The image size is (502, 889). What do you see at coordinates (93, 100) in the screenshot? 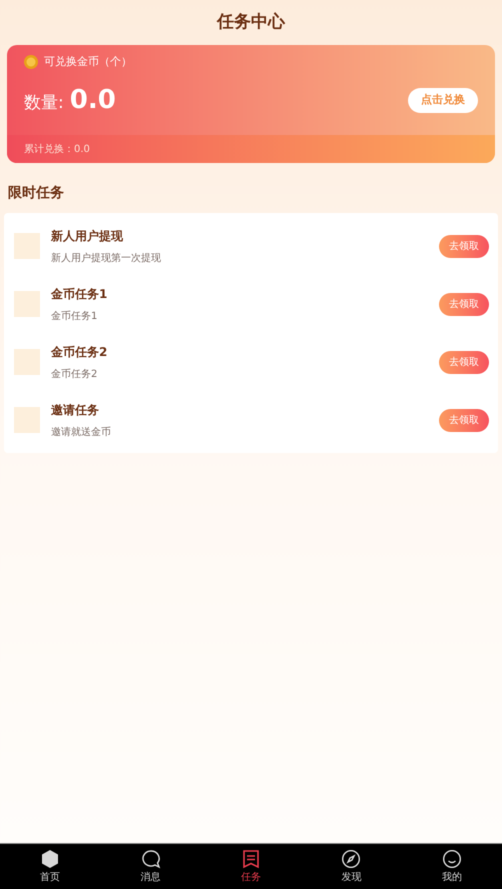
I see `coin-amount: 0.0` at bounding box center [93, 100].